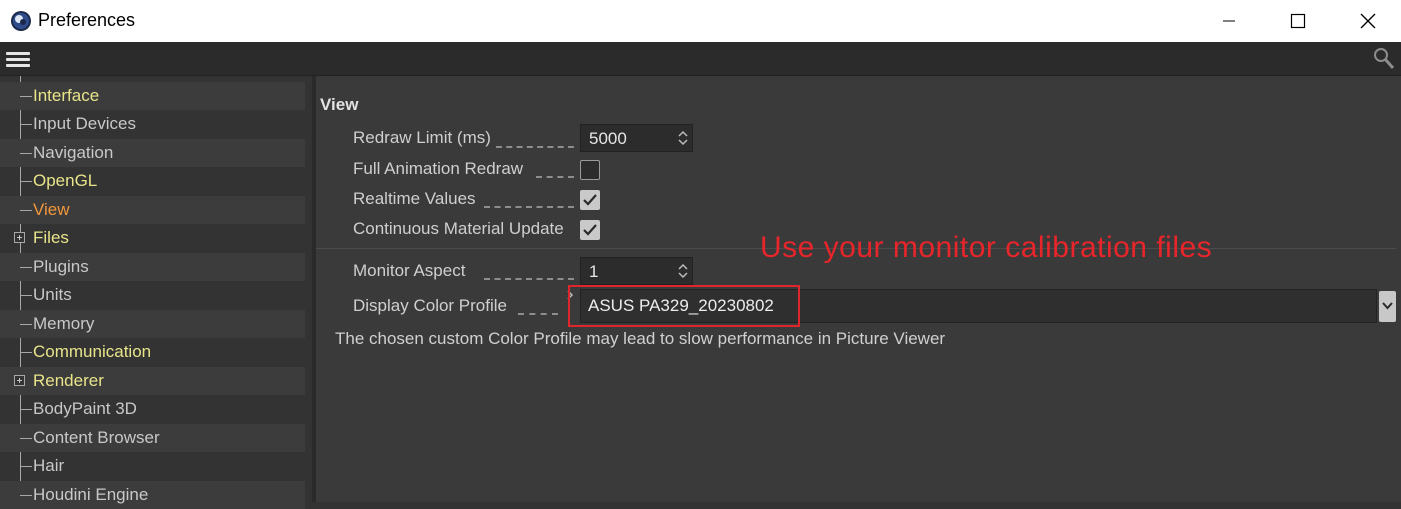 The width and height of the screenshot is (1401, 509). What do you see at coordinates (64, 323) in the screenshot?
I see `sidebar-item-label: Memory` at bounding box center [64, 323].